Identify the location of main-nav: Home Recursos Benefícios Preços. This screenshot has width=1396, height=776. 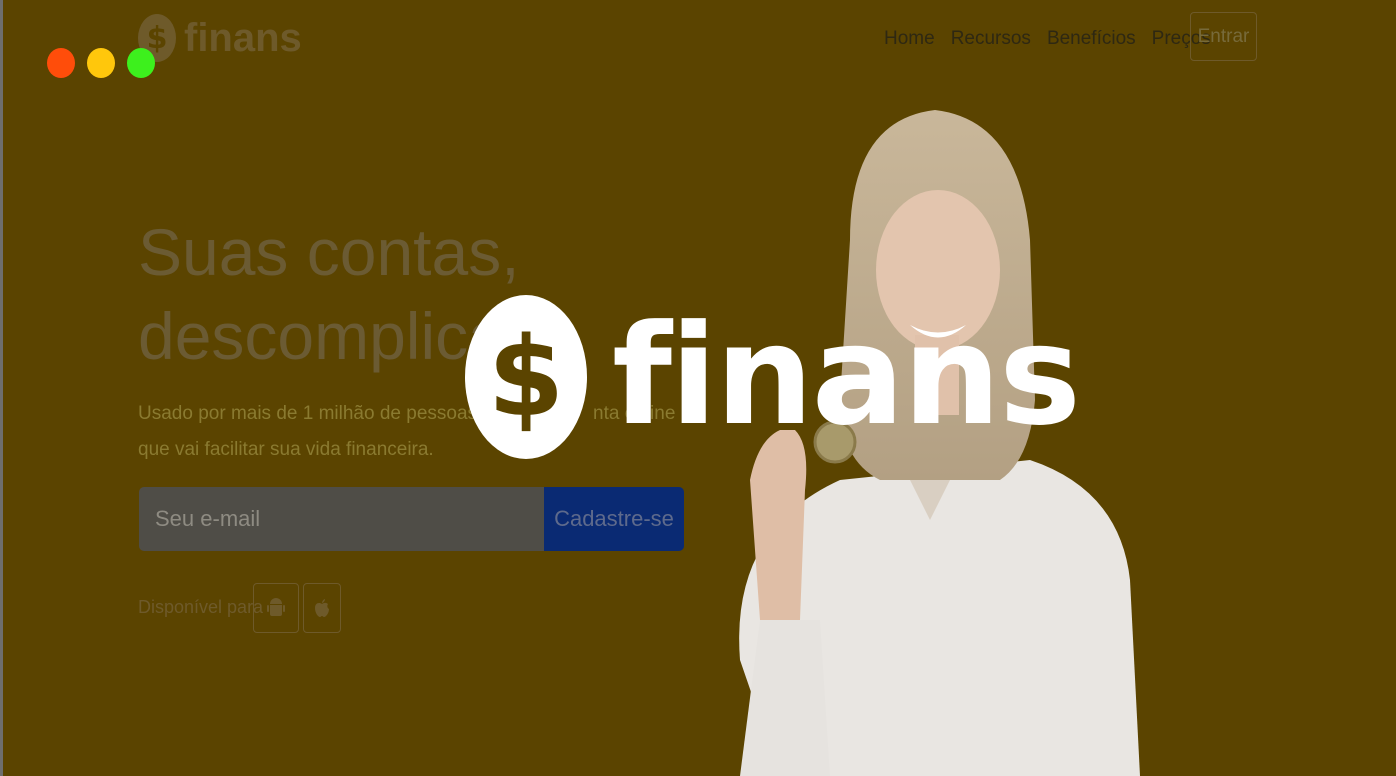
(1055, 39).